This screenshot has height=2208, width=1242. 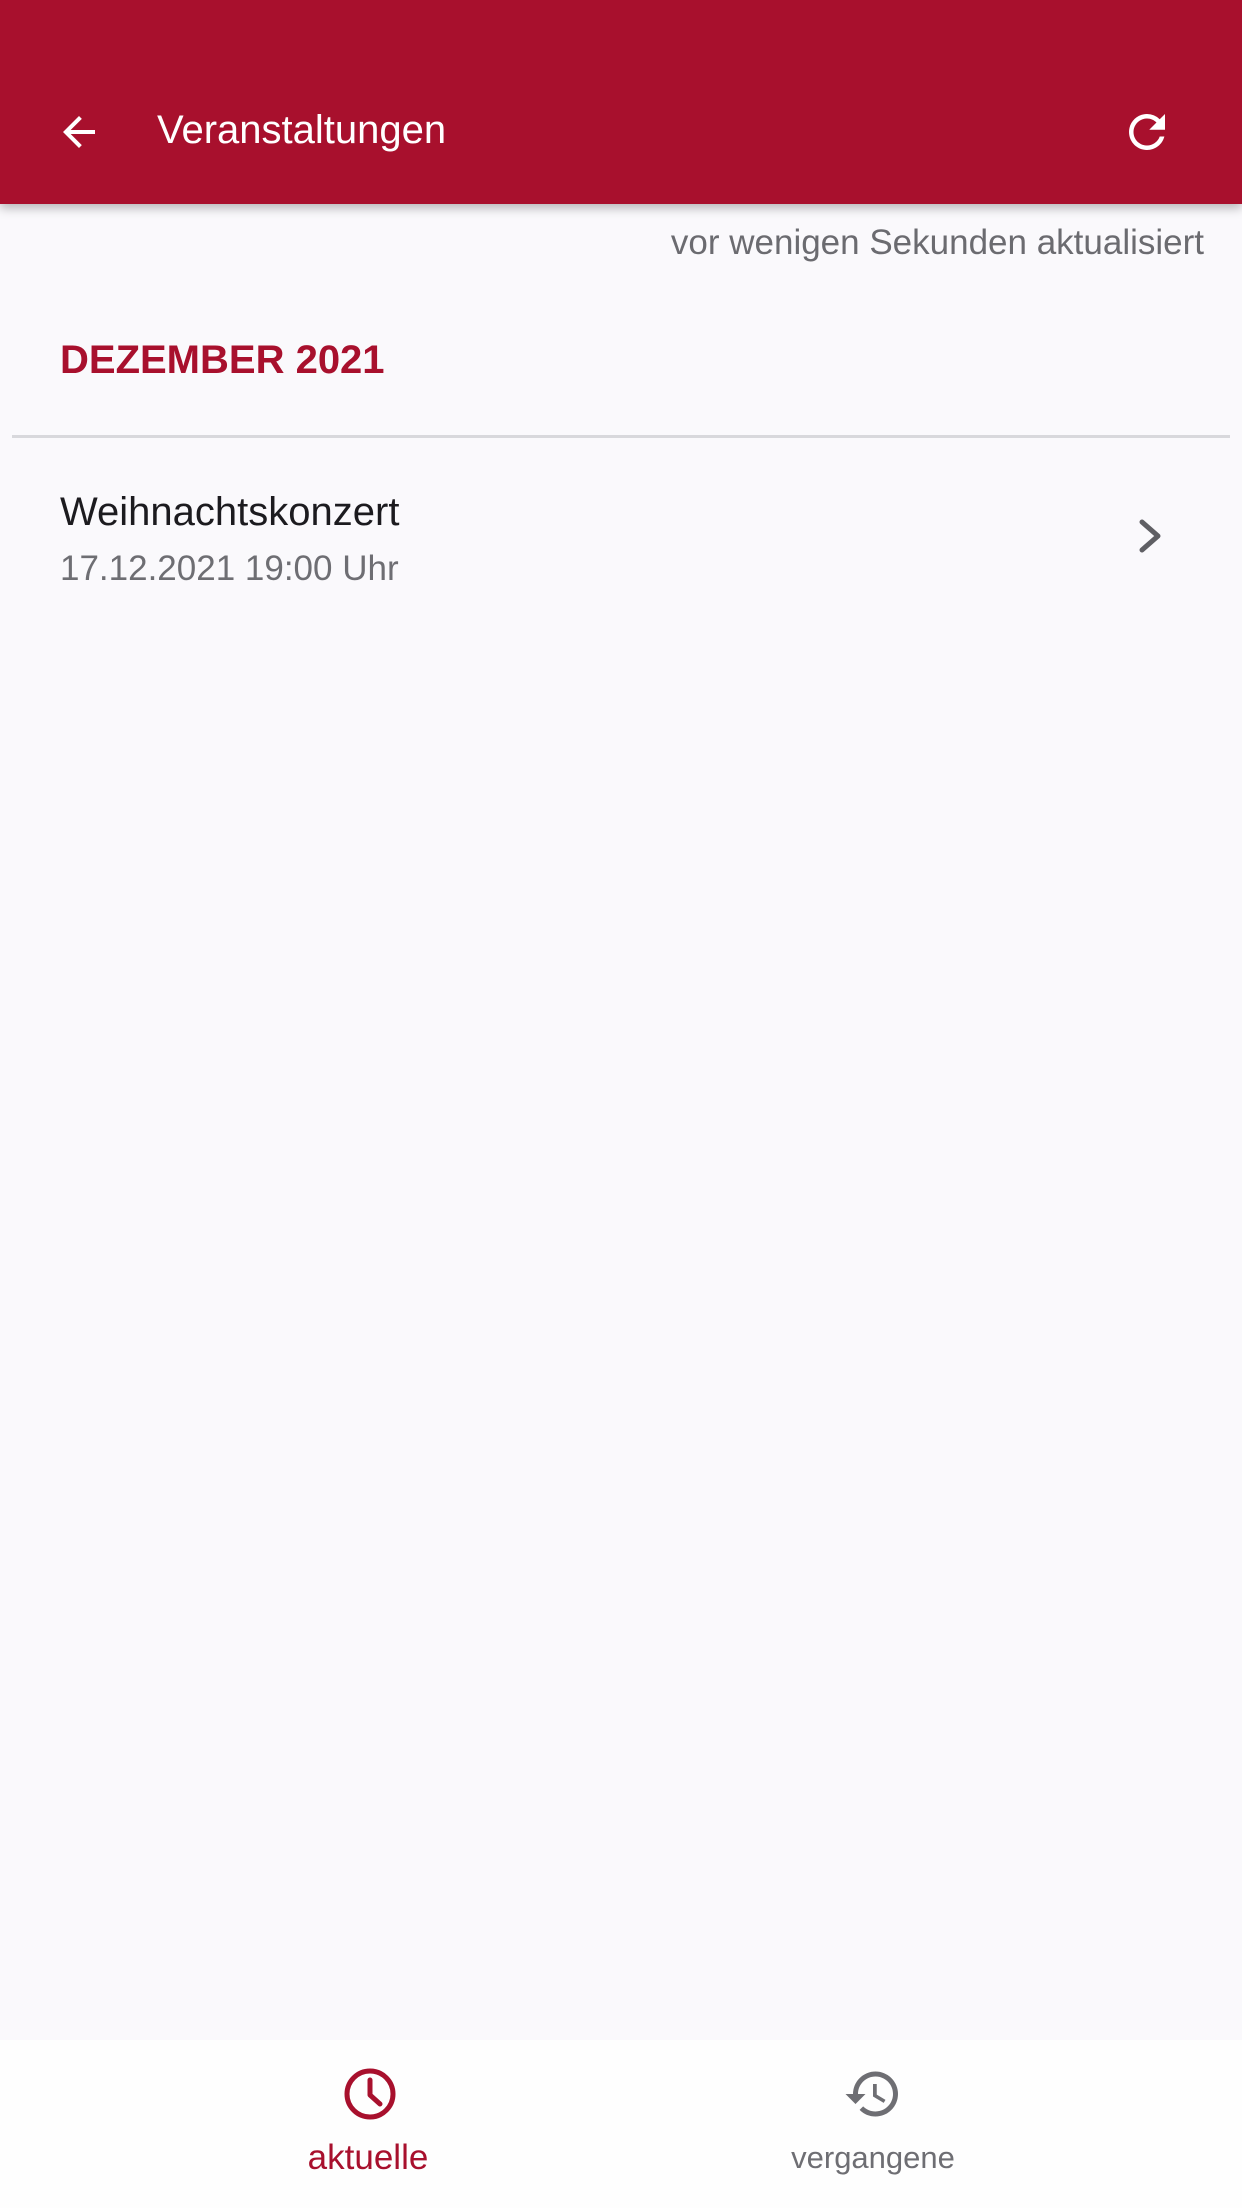 I want to click on month-section-heading: DEZEMBER 2021, so click(x=222, y=360).